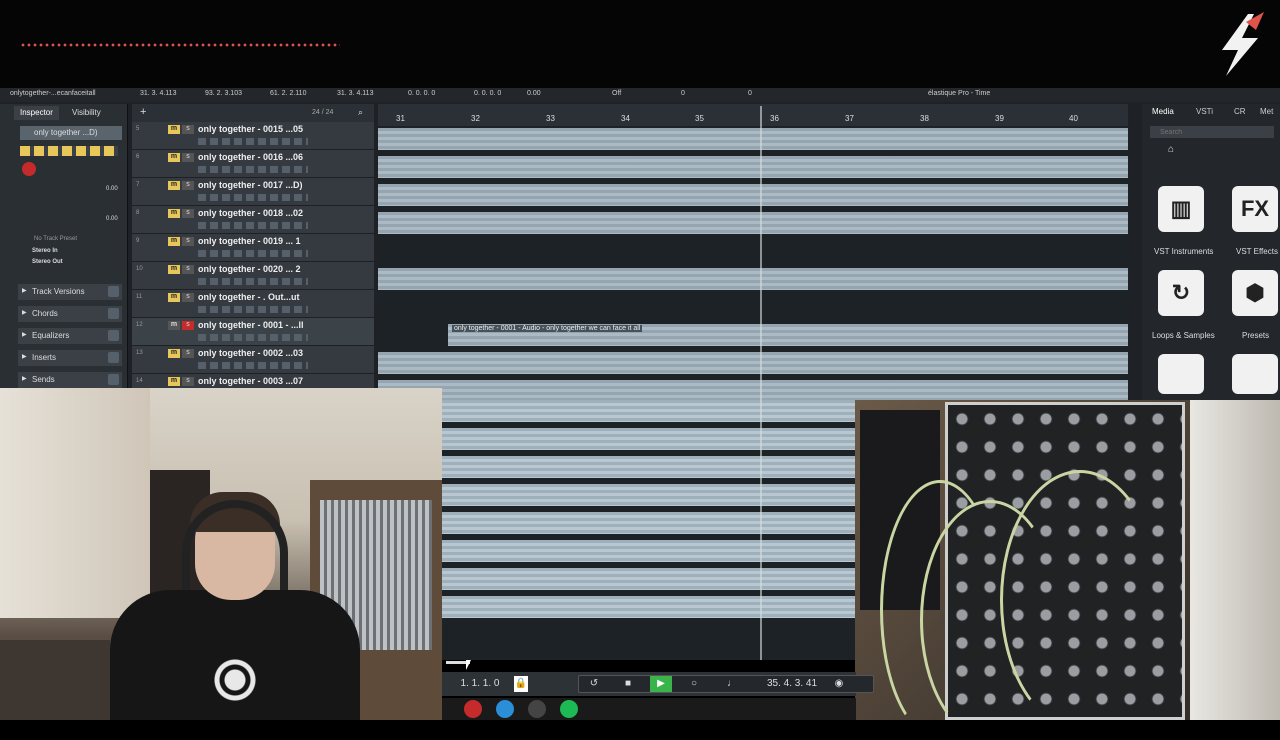 Image resolution: width=1280 pixels, height=740 pixels. Describe the element at coordinates (661, 684) in the screenshot. I see `play-icon: ▶` at that location.